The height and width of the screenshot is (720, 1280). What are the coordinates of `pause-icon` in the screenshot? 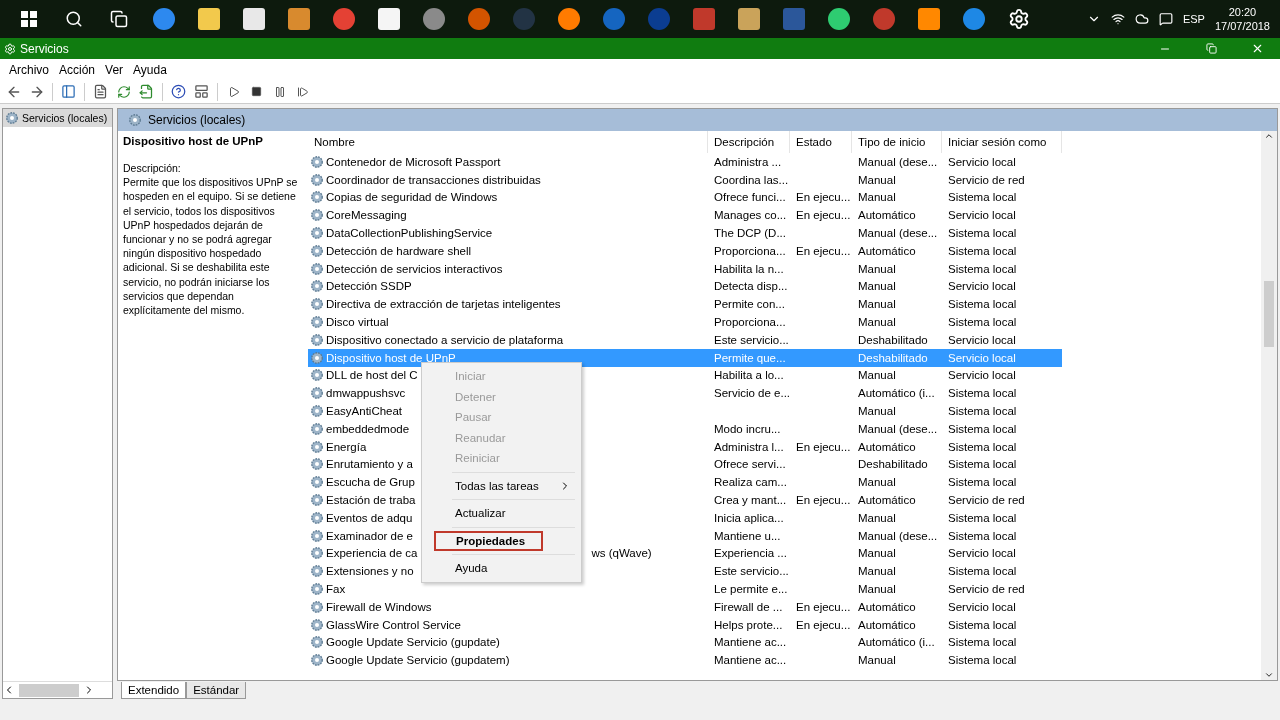 It's located at (279, 91).